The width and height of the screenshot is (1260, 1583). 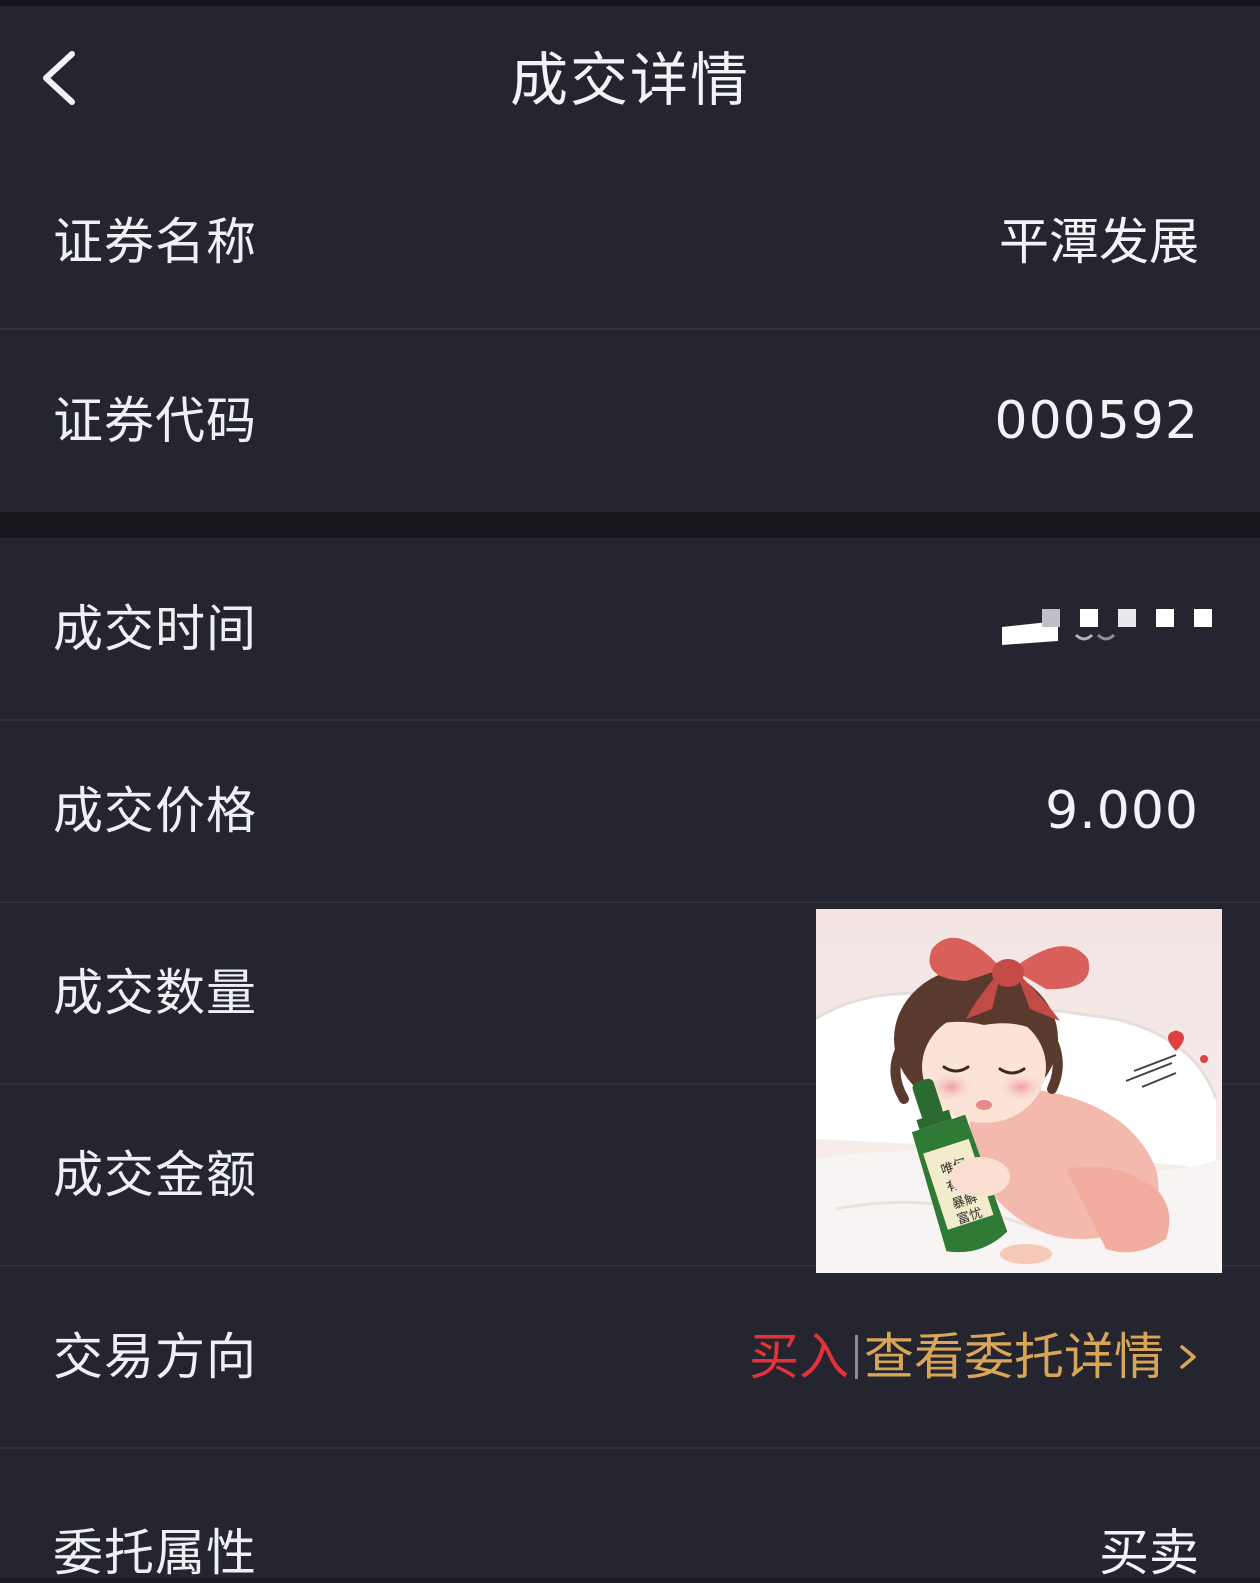 I want to click on nav-header: 成交详情, so click(x=630, y=81).